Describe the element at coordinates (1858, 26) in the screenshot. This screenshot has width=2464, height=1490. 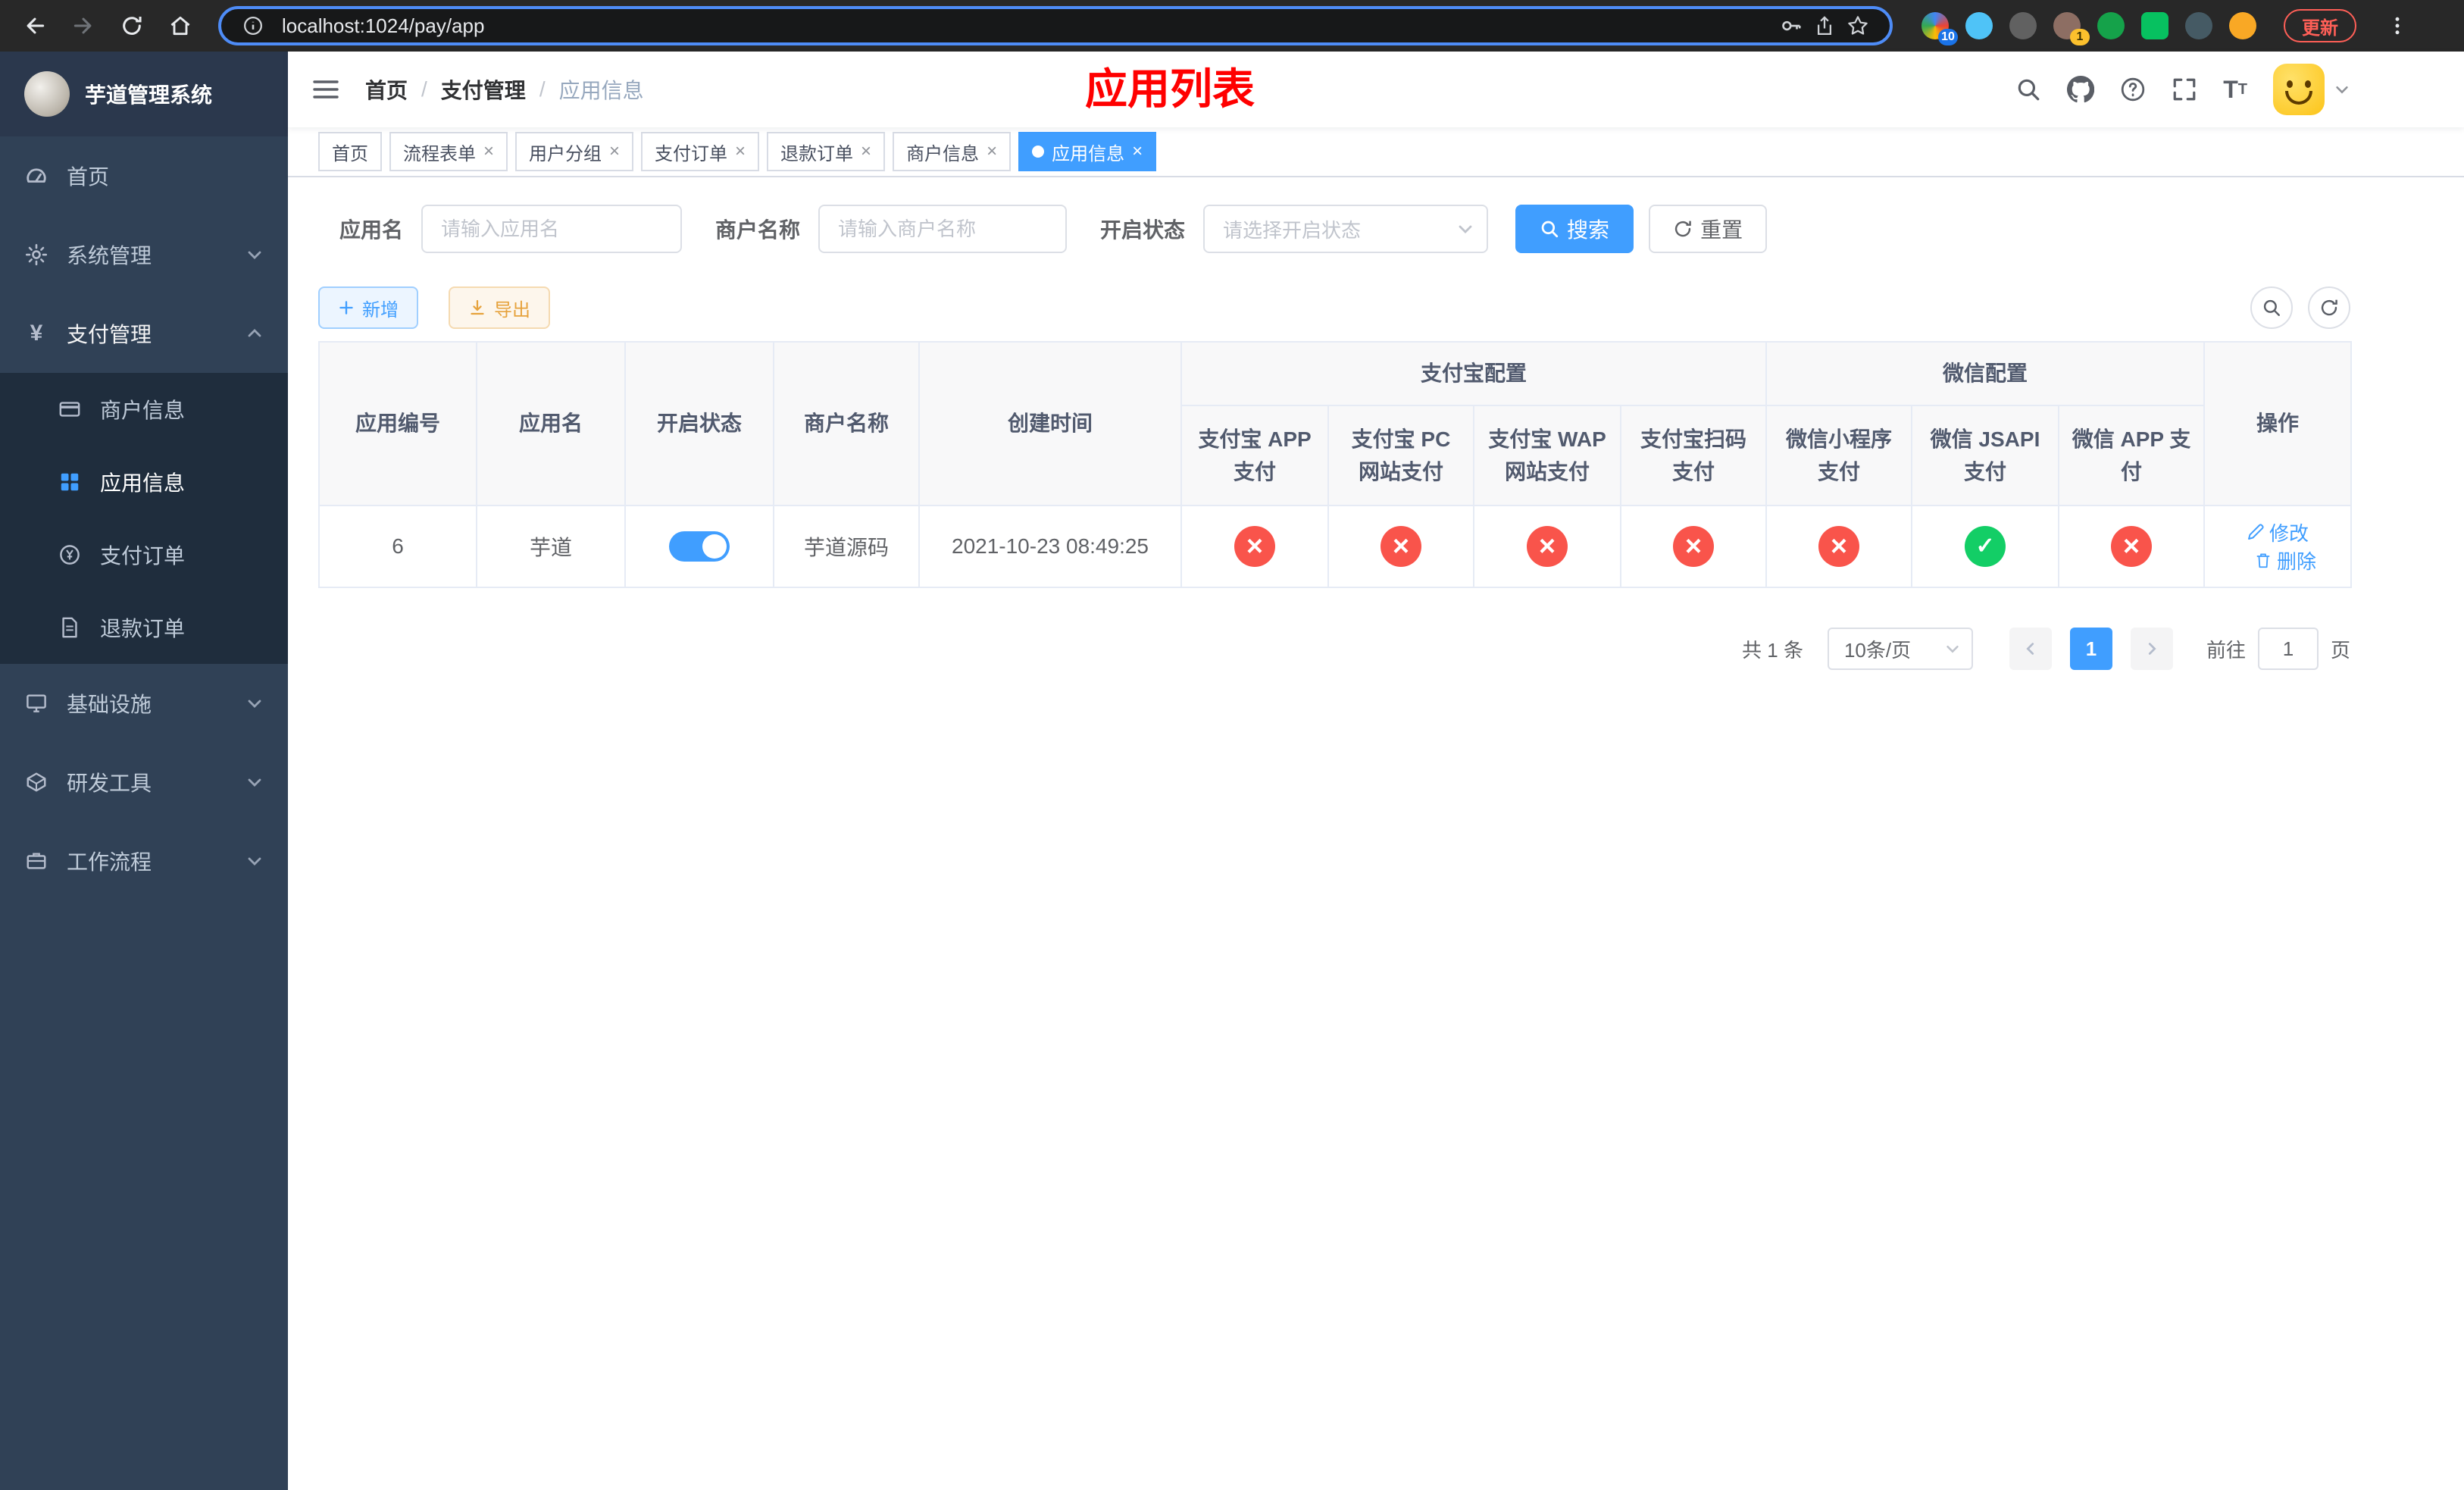
I see `bookmark-star-icon` at that location.